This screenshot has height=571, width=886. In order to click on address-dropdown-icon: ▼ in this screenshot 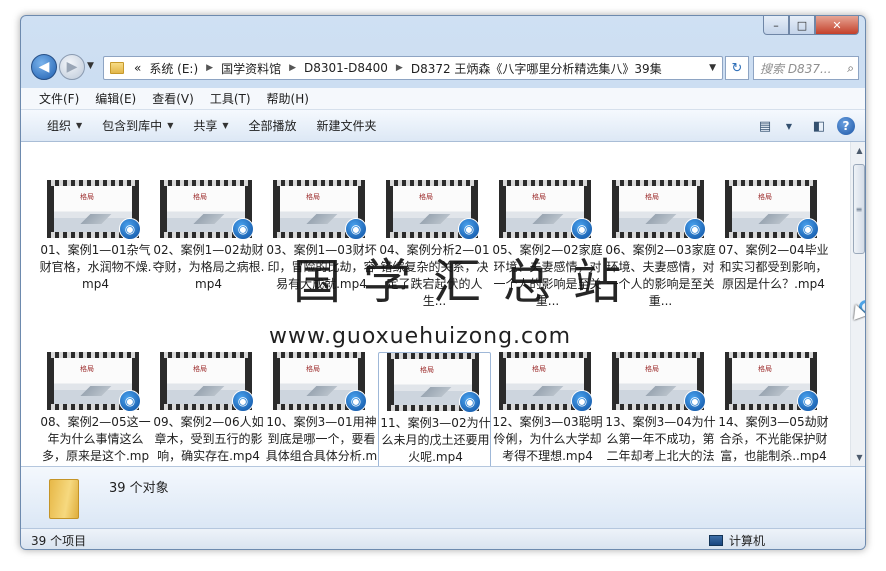, I will do `click(712, 68)`.